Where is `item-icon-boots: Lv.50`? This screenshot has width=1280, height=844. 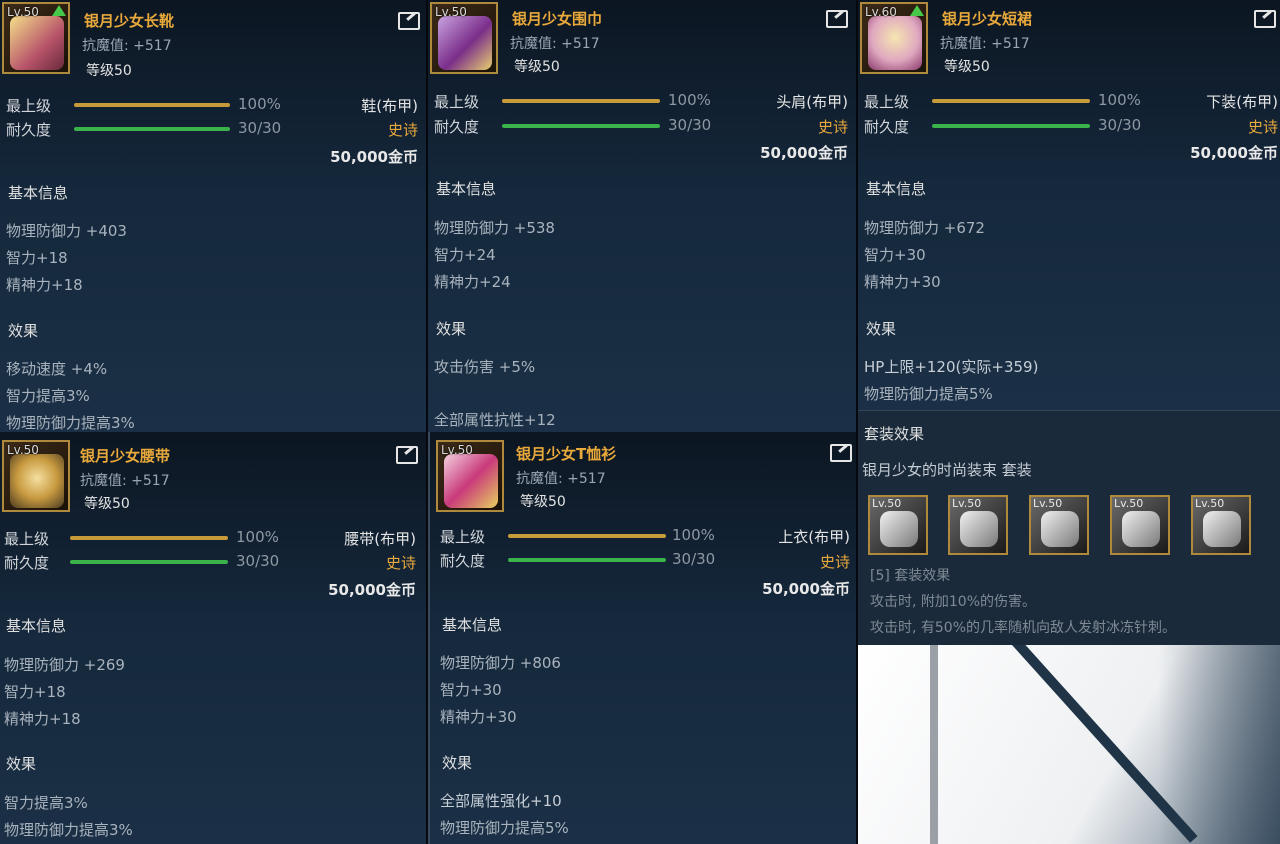 item-icon-boots: Lv.50 is located at coordinates (36, 38).